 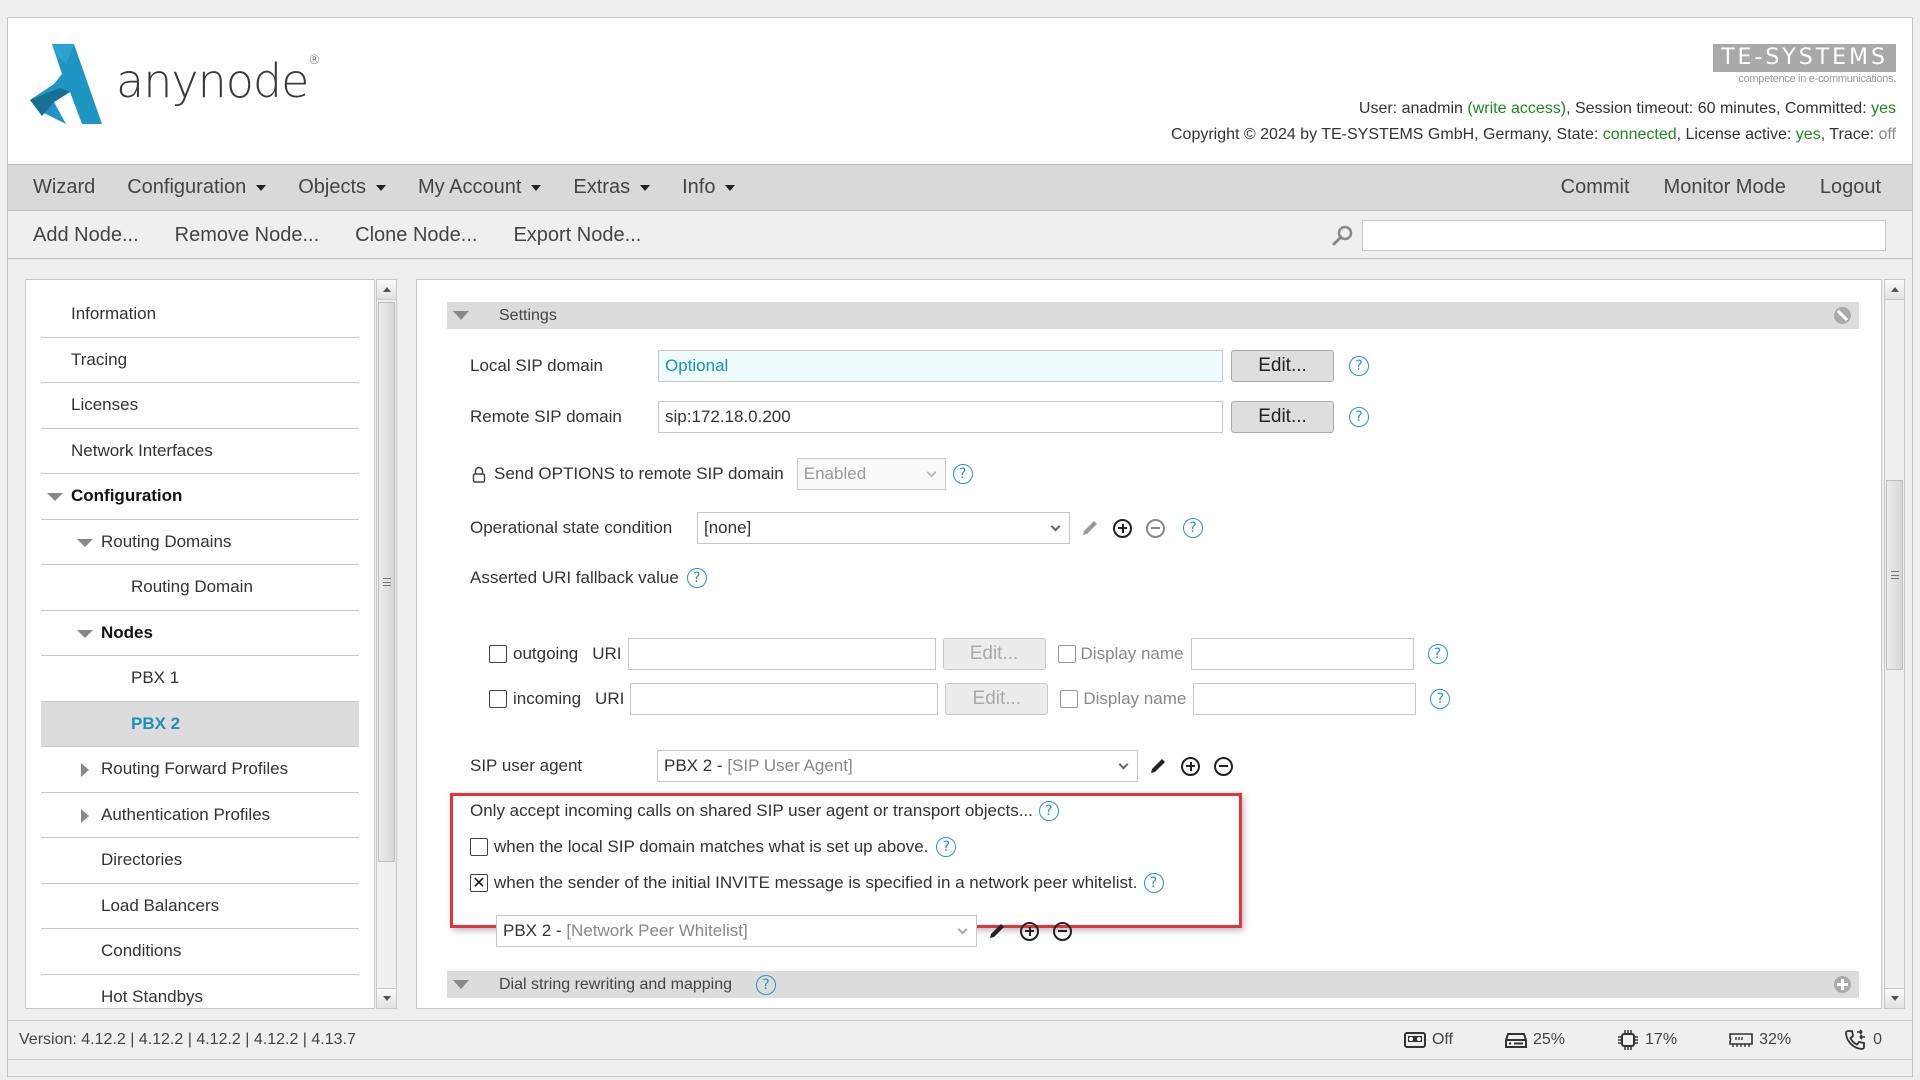 What do you see at coordinates (196, 187) in the screenshot?
I see `menu-configuration: Configuration` at bounding box center [196, 187].